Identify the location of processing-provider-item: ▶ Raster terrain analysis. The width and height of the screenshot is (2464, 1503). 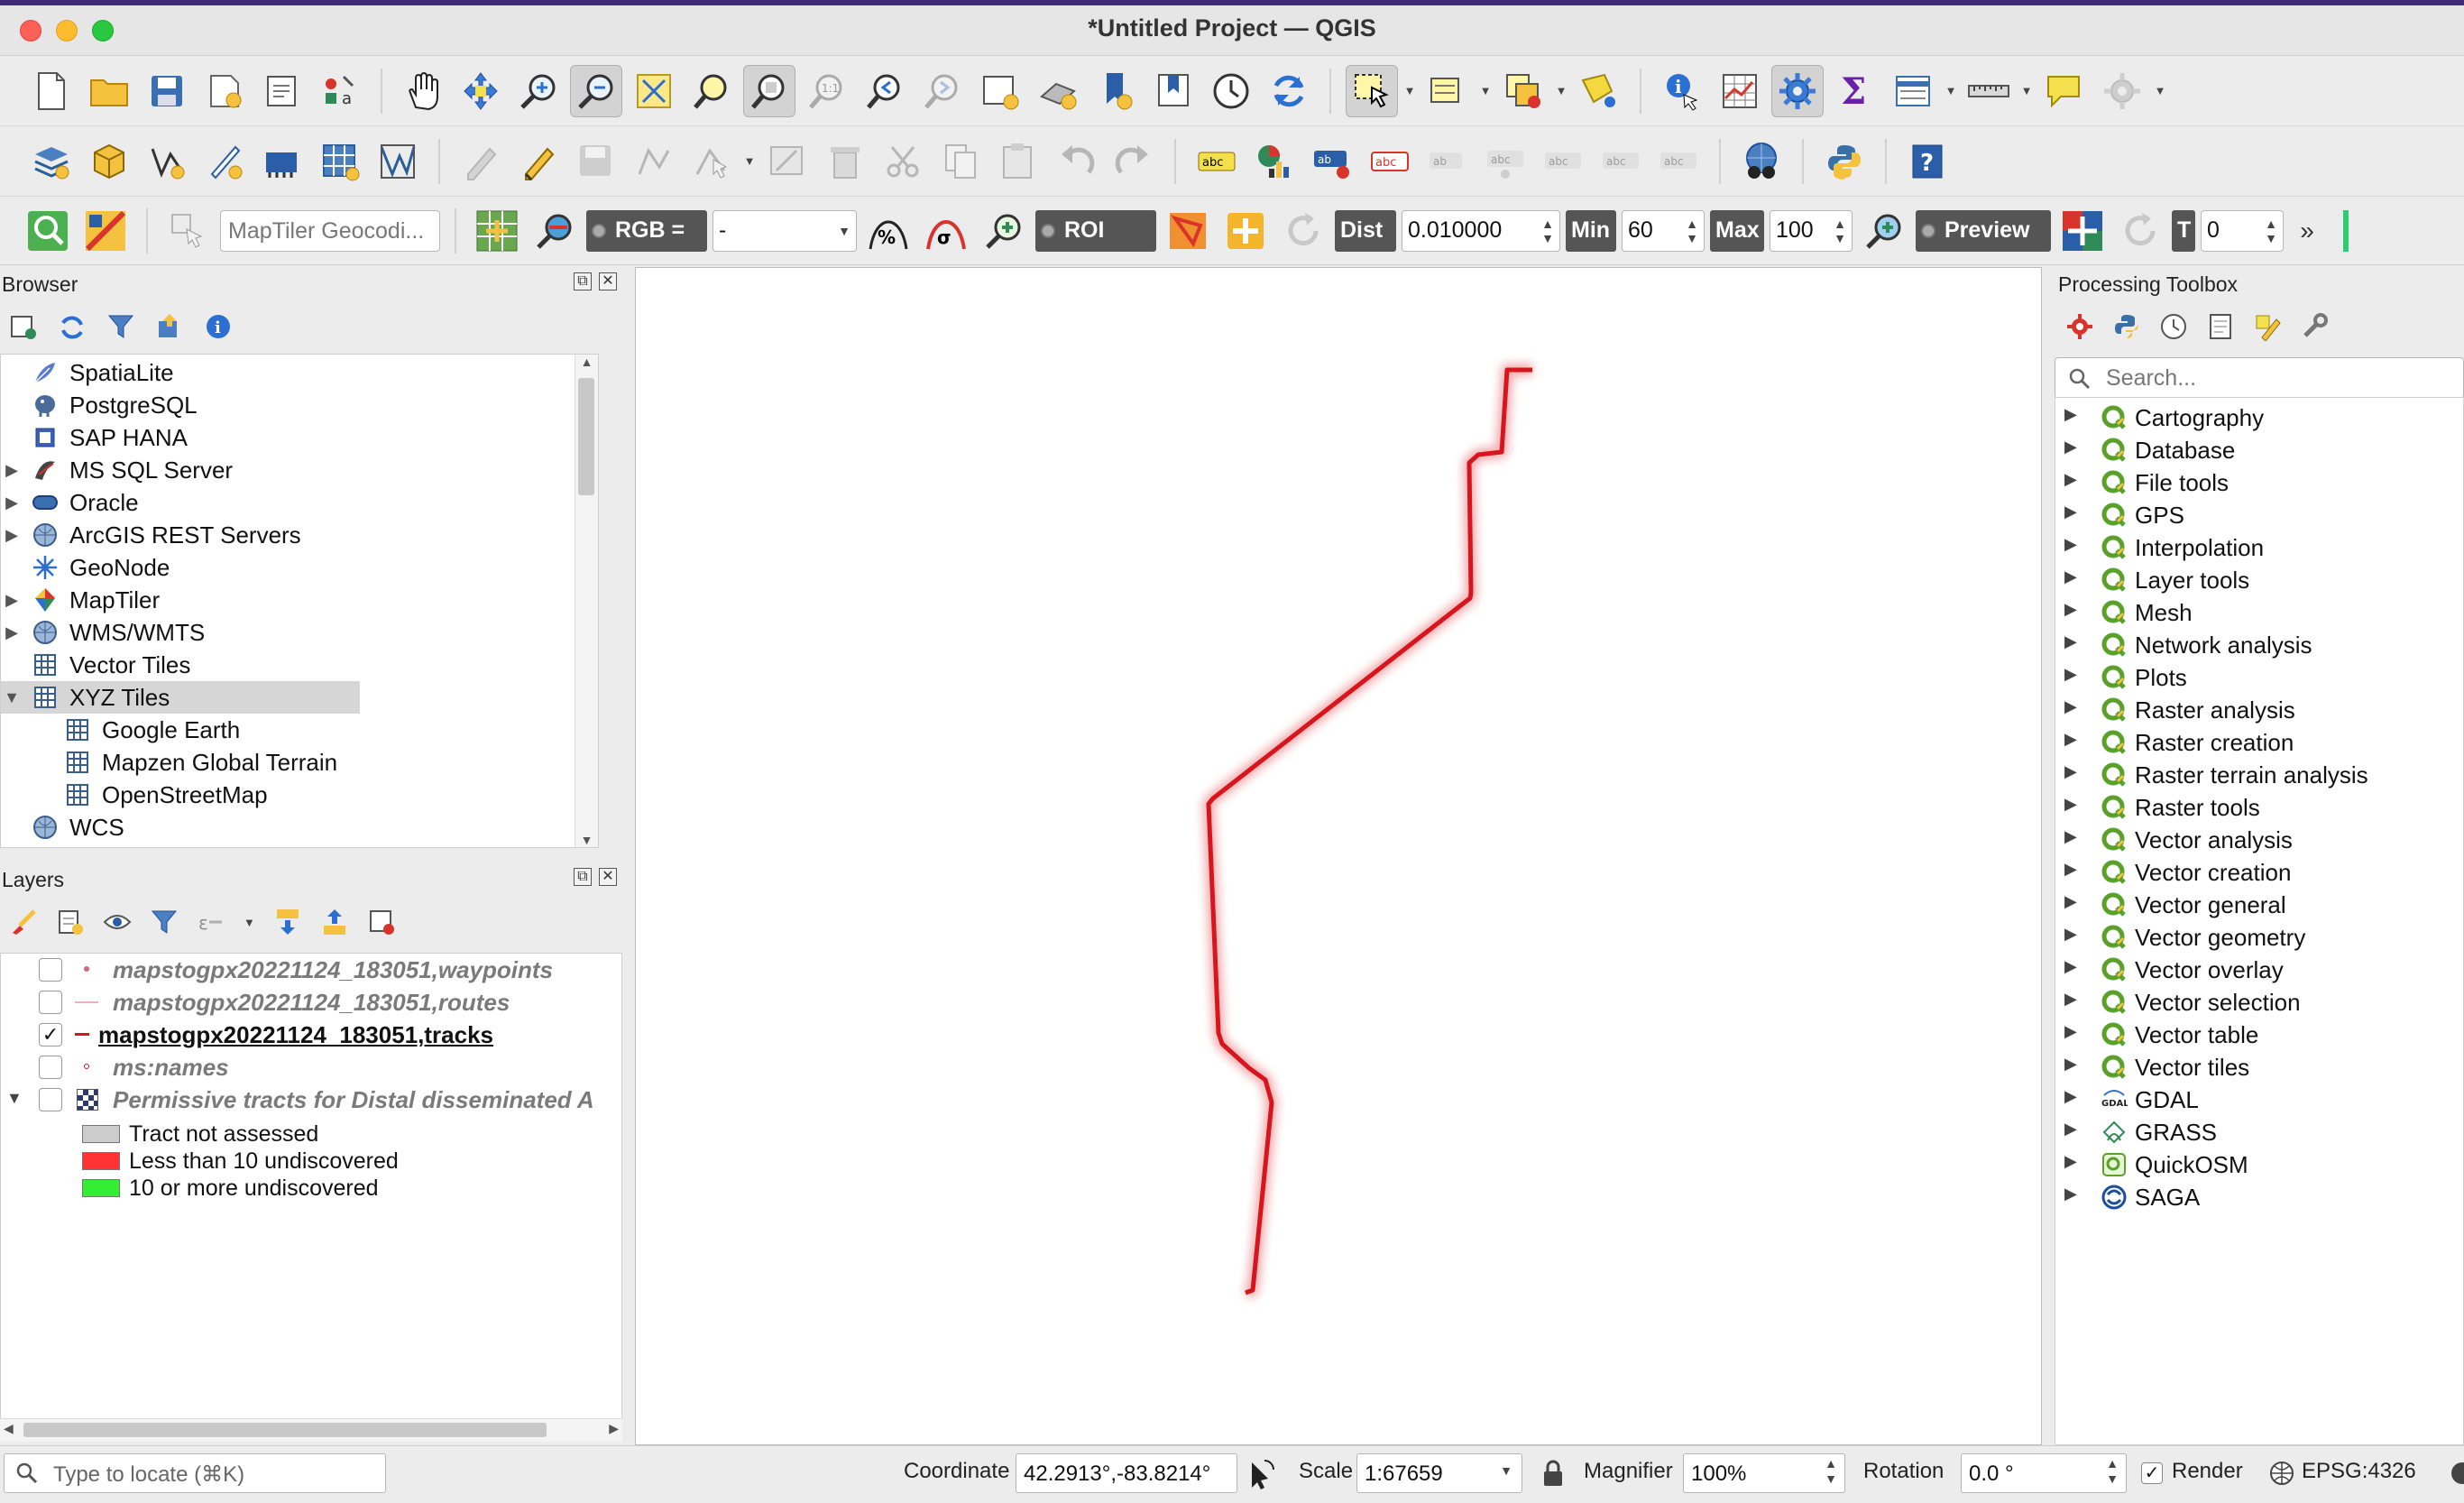
(2259, 775).